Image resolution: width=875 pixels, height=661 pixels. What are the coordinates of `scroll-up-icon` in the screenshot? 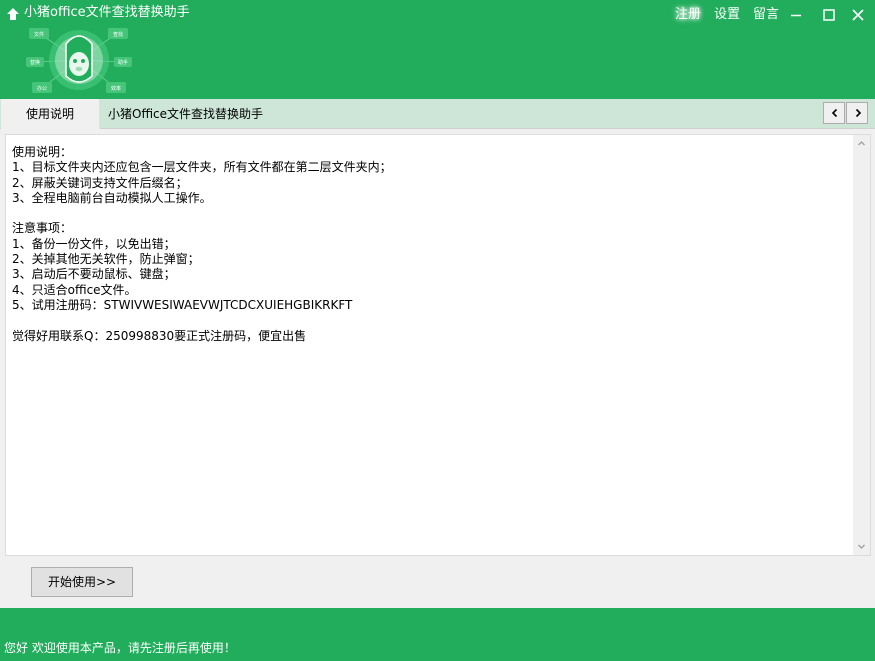 It's located at (861, 143).